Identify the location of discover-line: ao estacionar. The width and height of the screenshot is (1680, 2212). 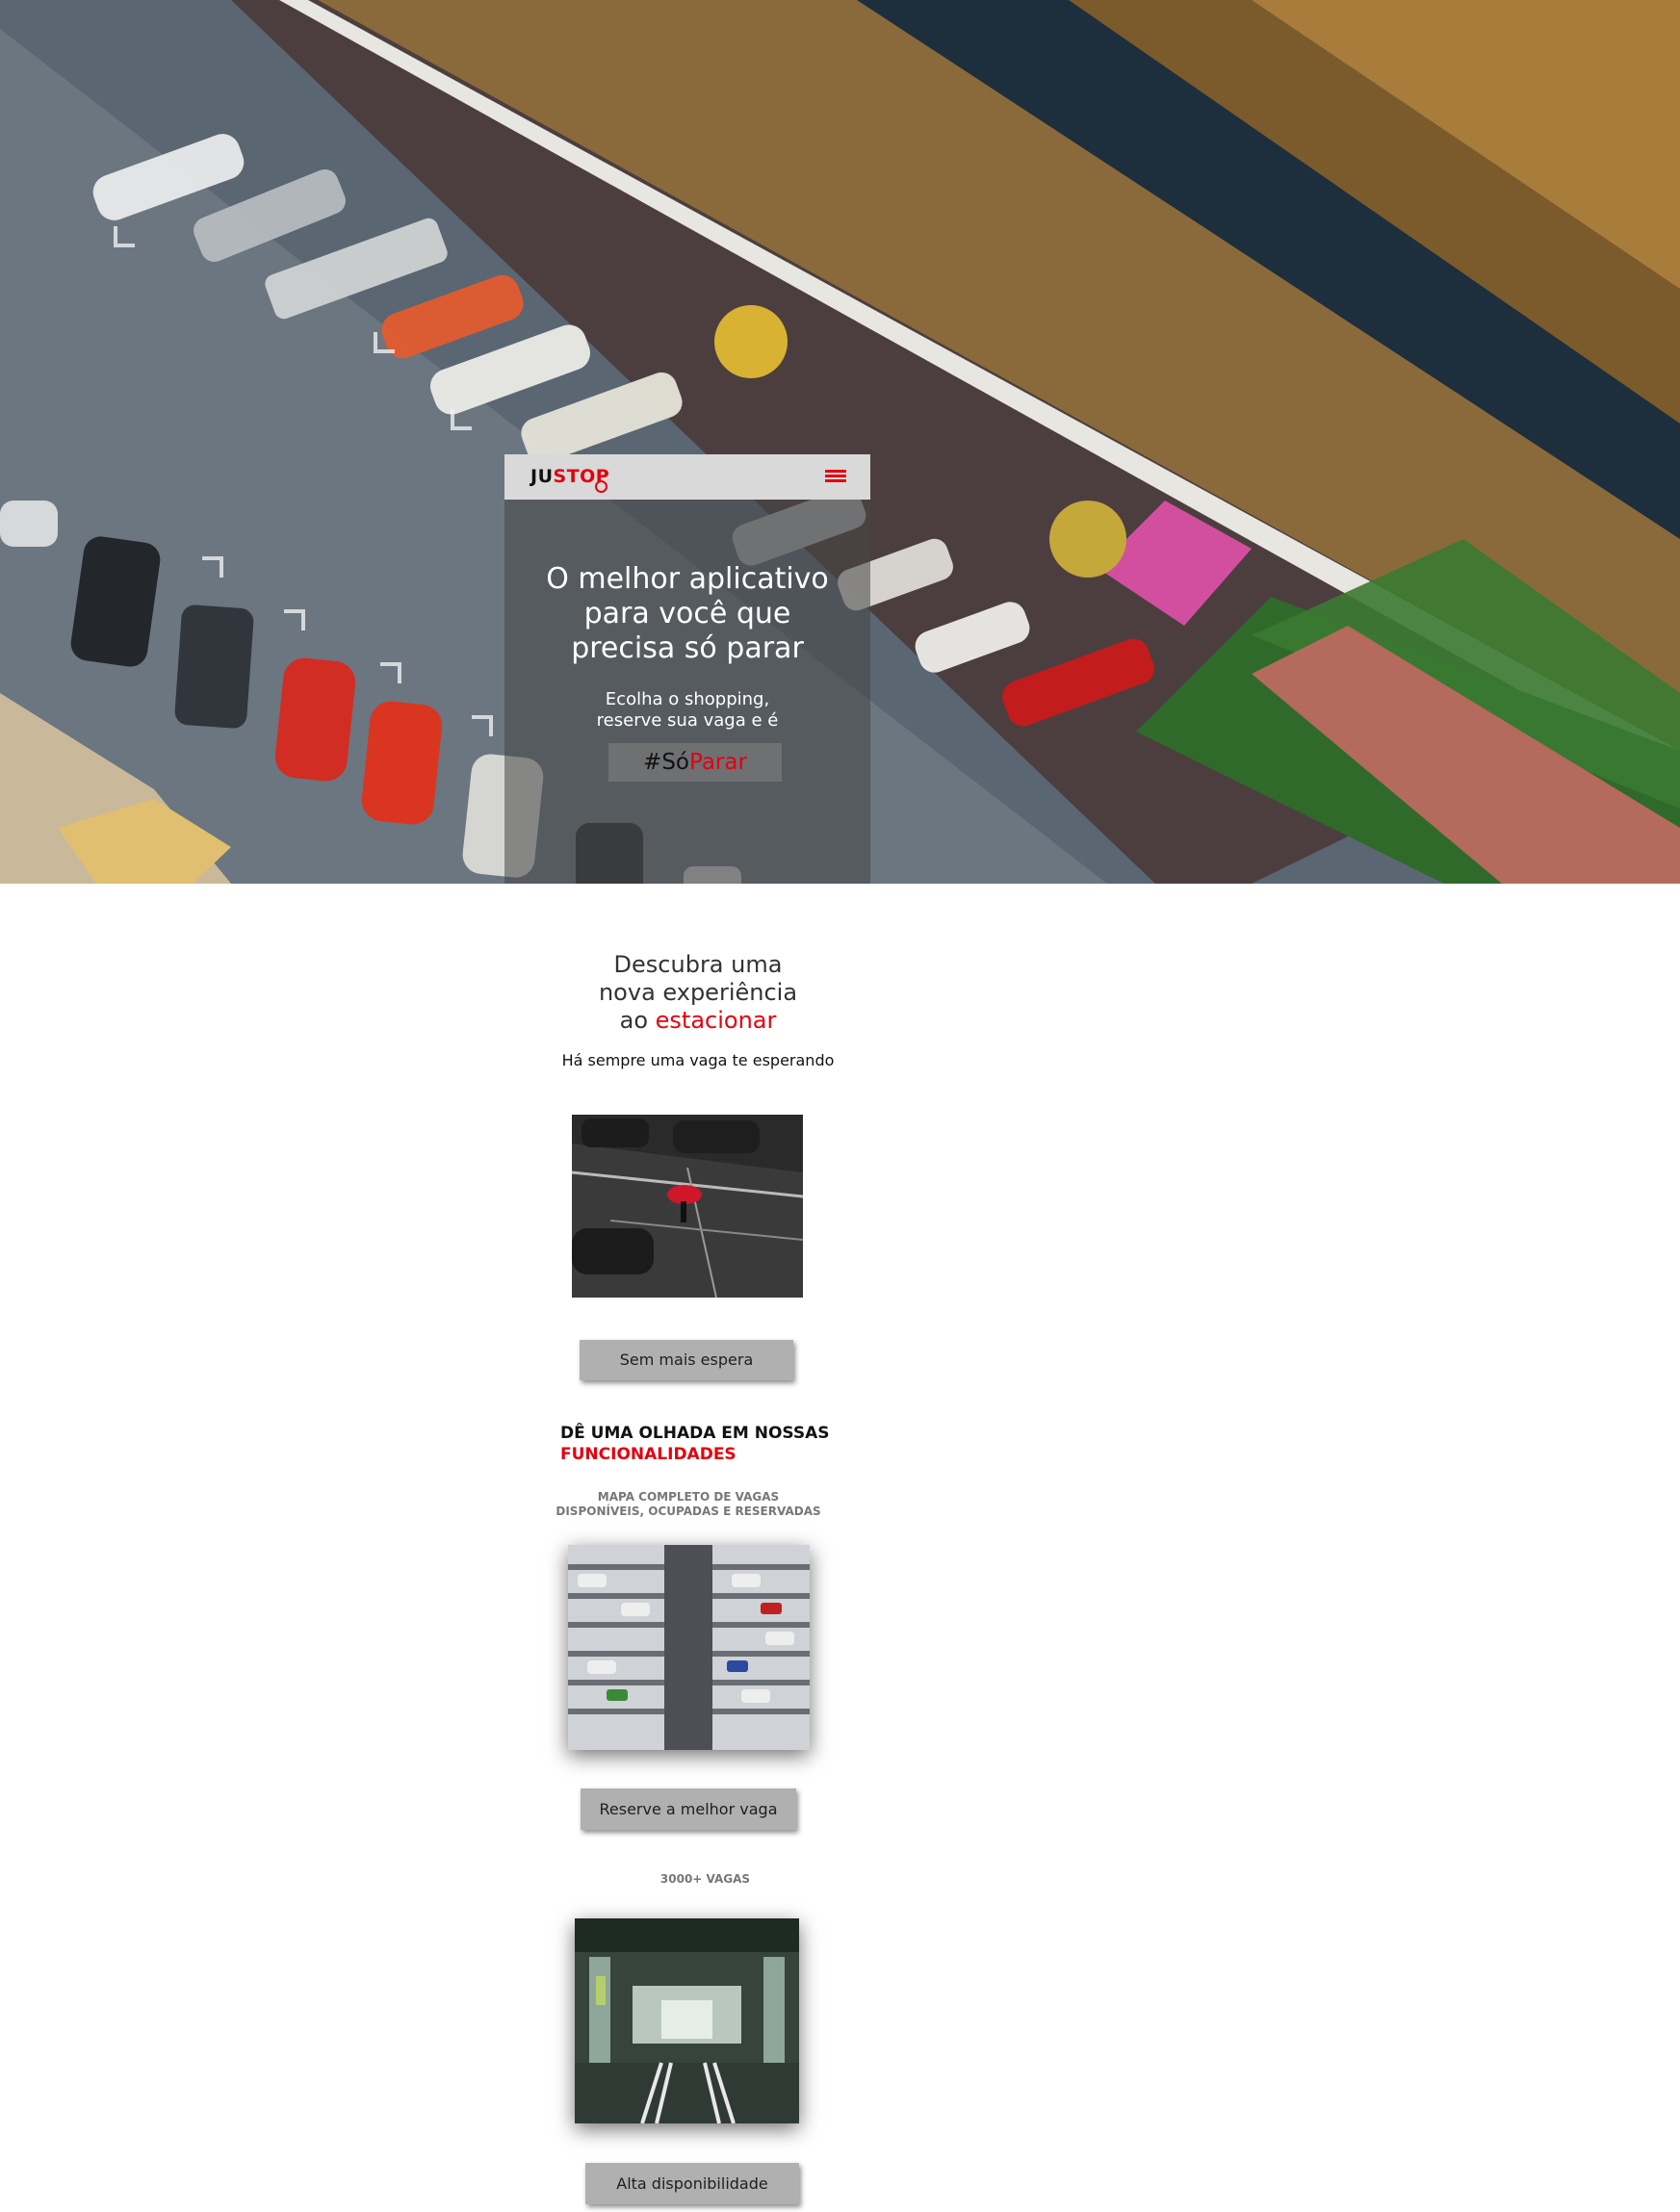
(698, 1021).